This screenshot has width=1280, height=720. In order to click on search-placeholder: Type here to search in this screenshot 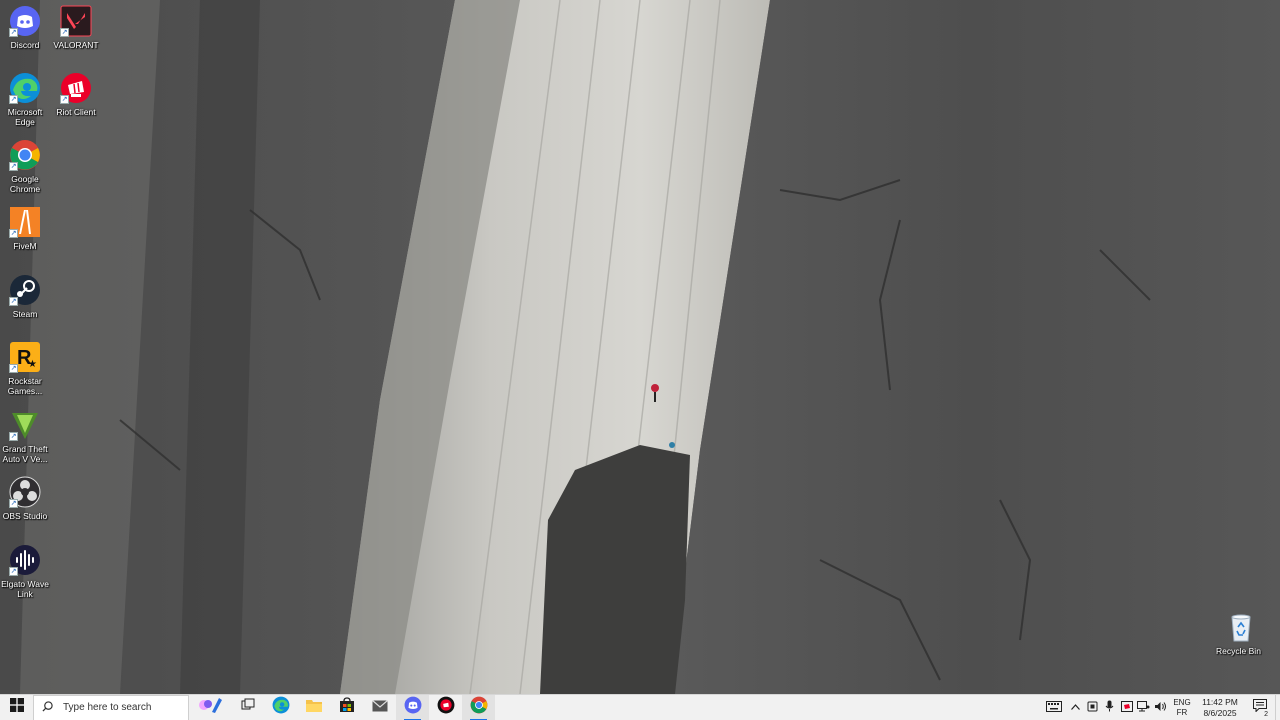, I will do `click(107, 707)`.